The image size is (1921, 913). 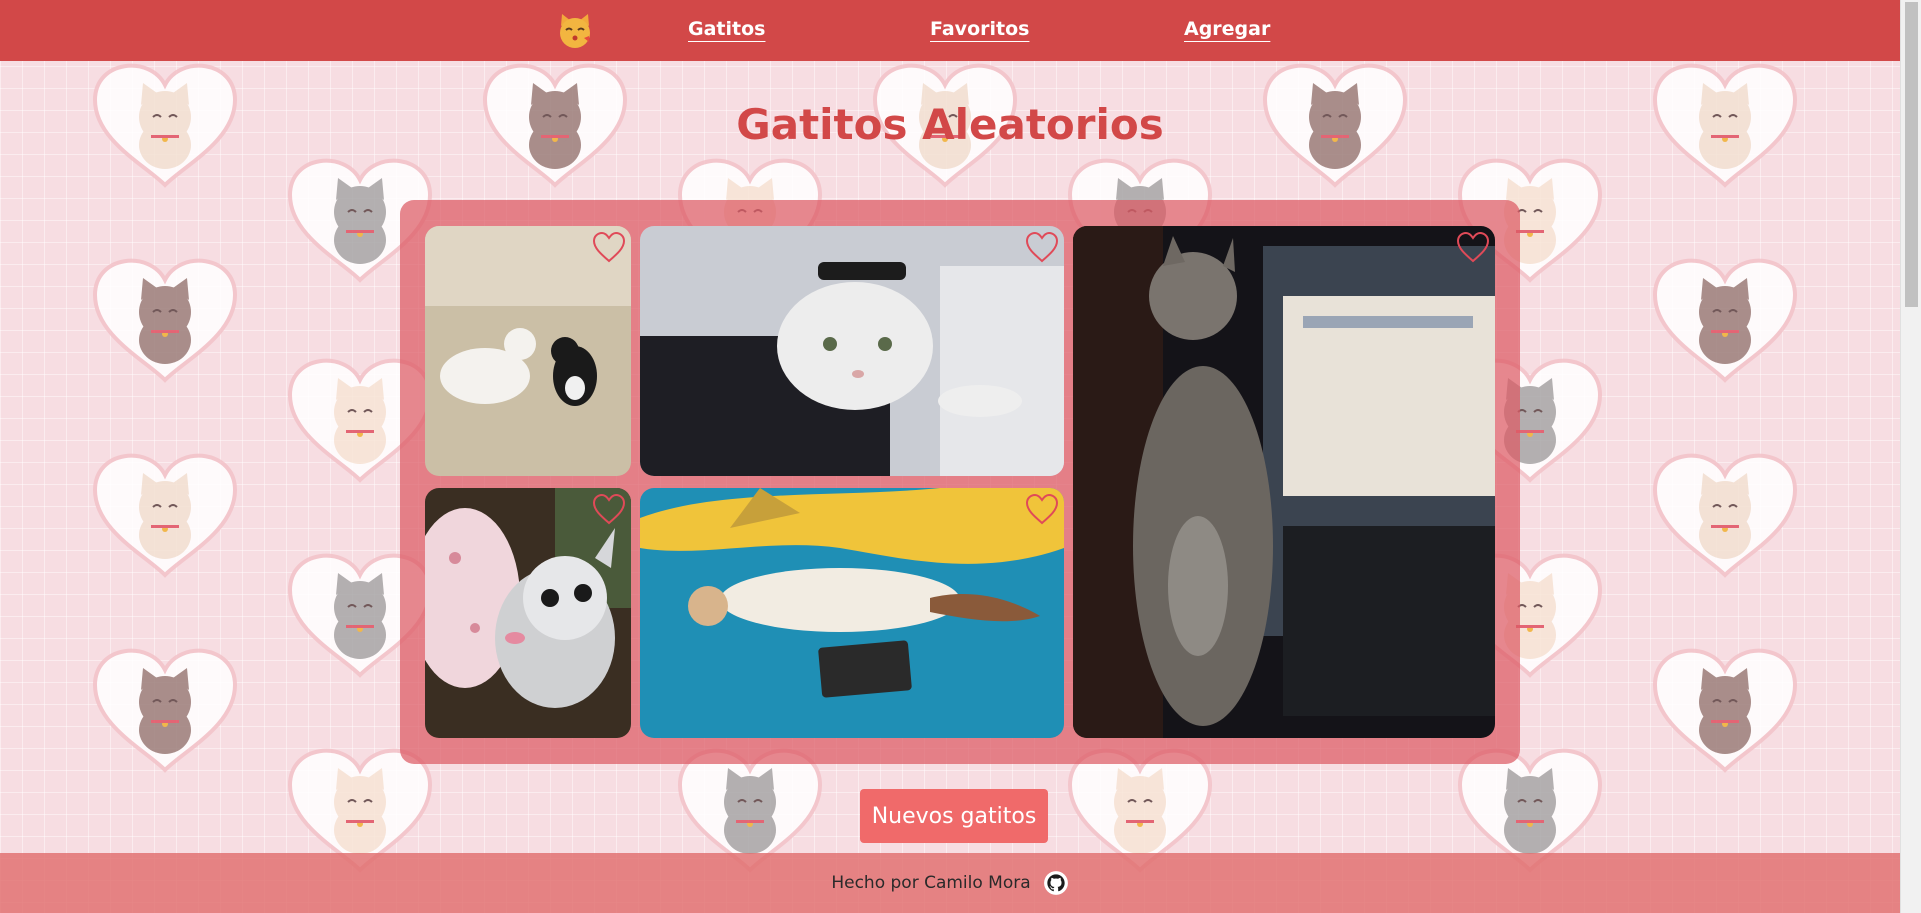 What do you see at coordinates (1910, 456) in the screenshot?
I see `scrollbar` at bounding box center [1910, 456].